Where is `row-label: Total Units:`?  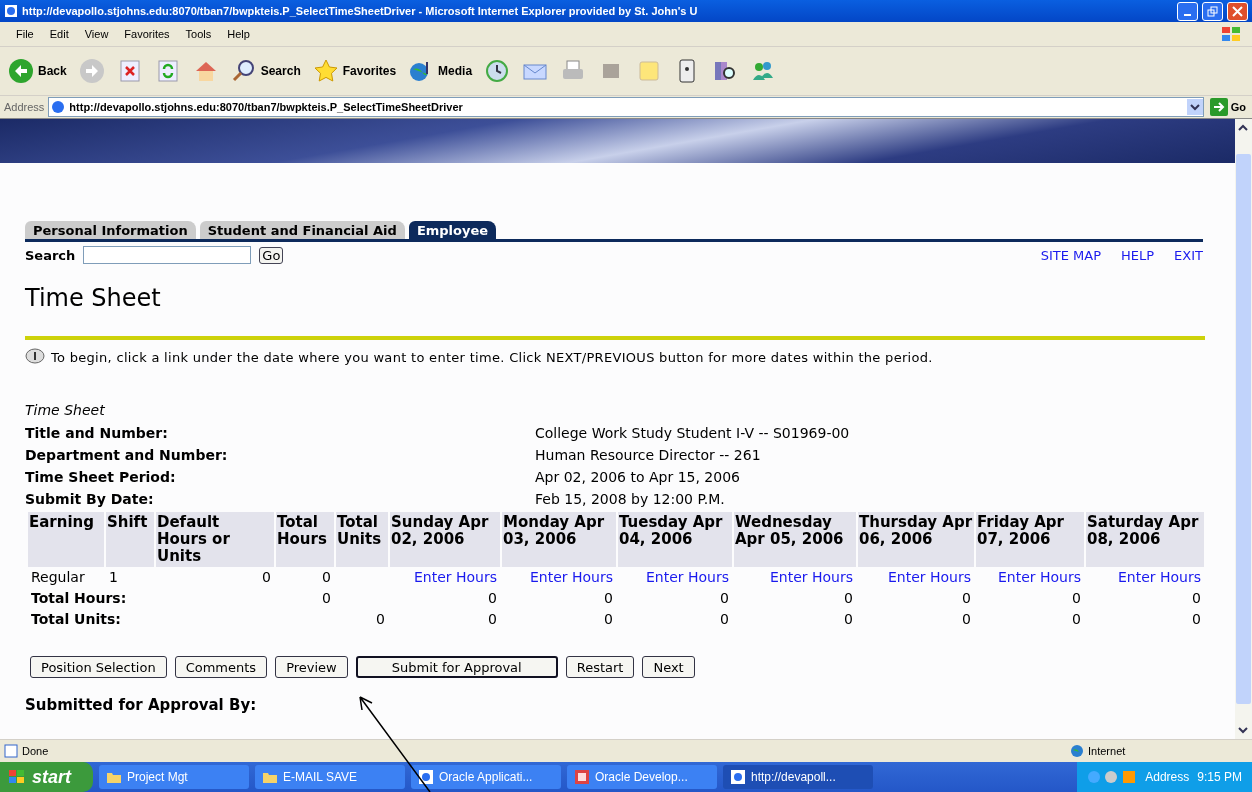
row-label: Total Units: is located at coordinates (76, 619).